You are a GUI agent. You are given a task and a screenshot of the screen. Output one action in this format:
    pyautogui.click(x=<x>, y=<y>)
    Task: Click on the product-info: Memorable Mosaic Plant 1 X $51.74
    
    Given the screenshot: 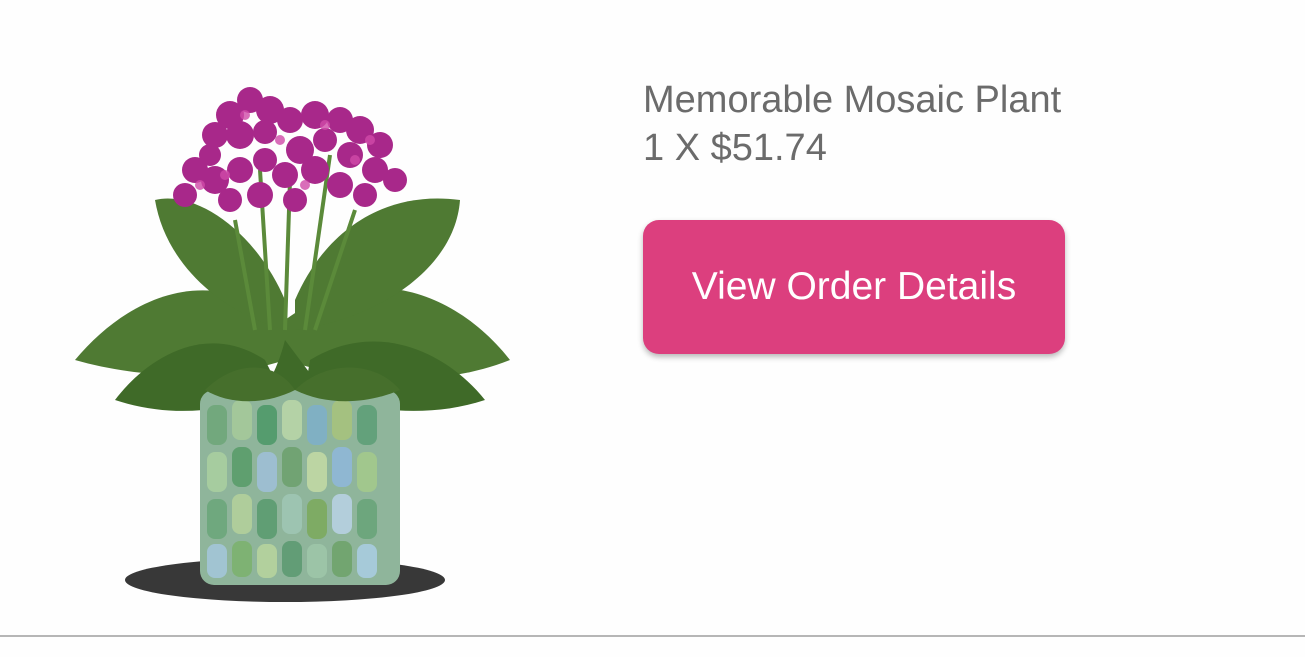 What is the action you would take?
    pyautogui.click(x=852, y=124)
    